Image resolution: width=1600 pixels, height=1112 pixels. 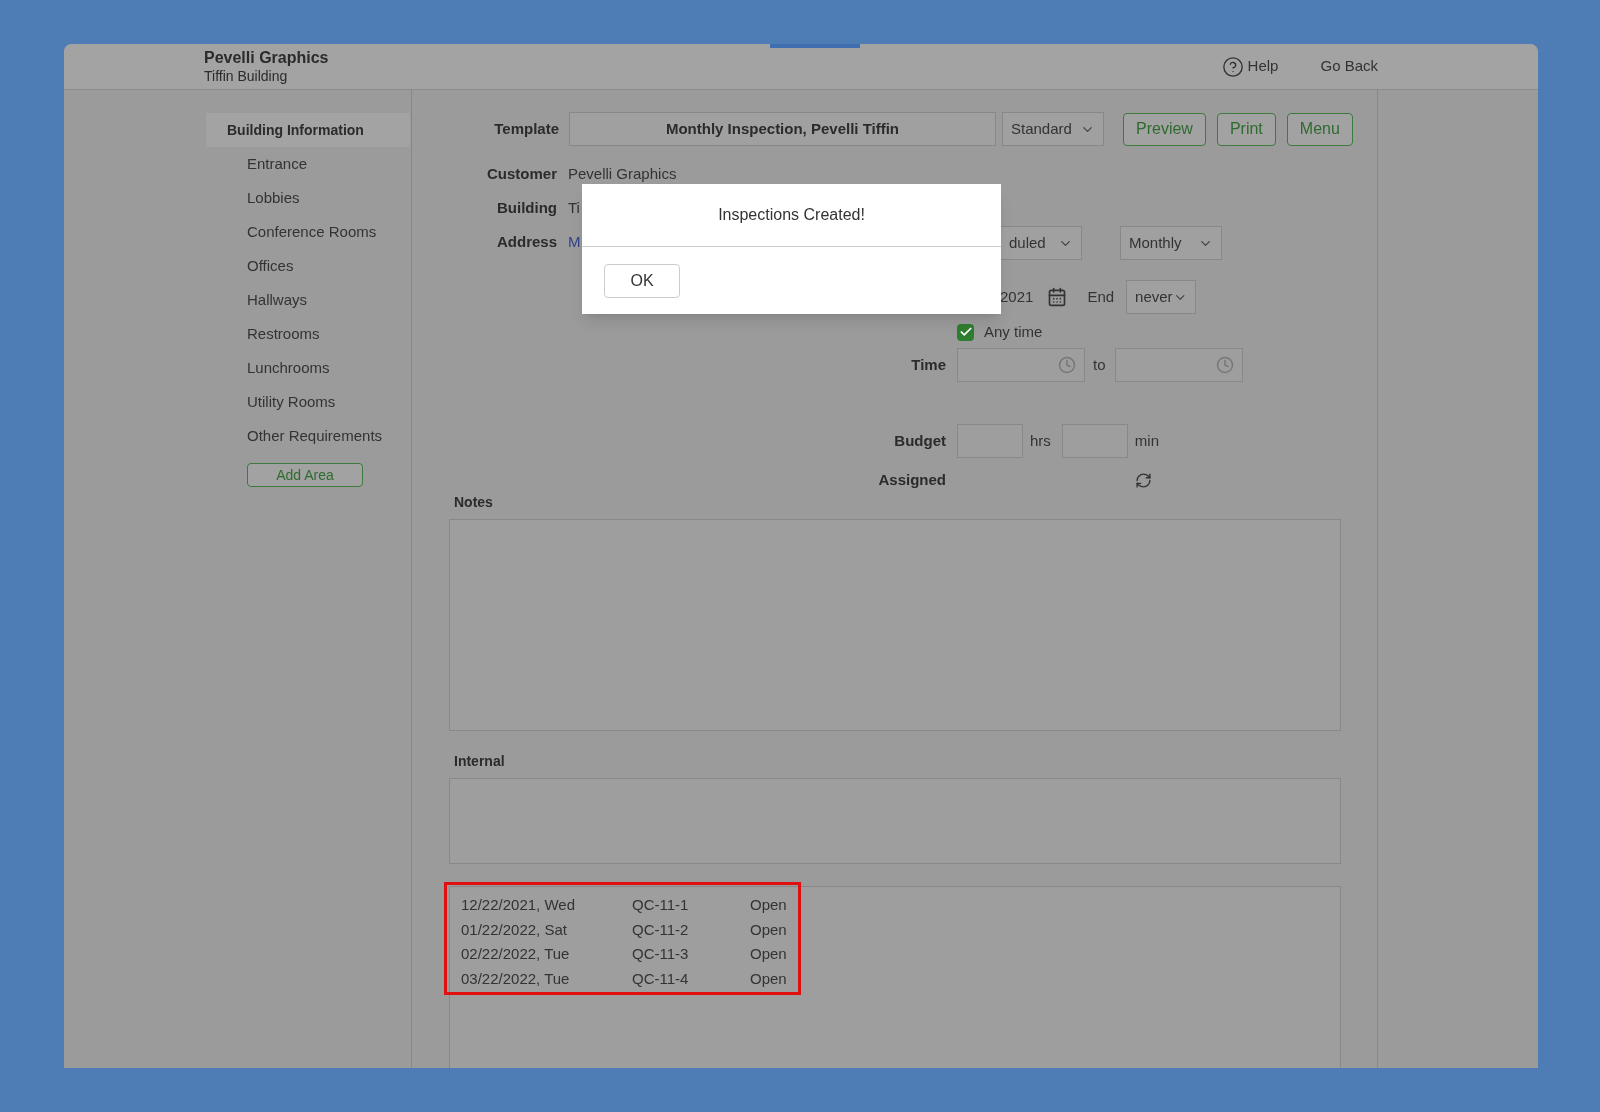 I want to click on dropdown: Monthly, so click(x=1171, y=243).